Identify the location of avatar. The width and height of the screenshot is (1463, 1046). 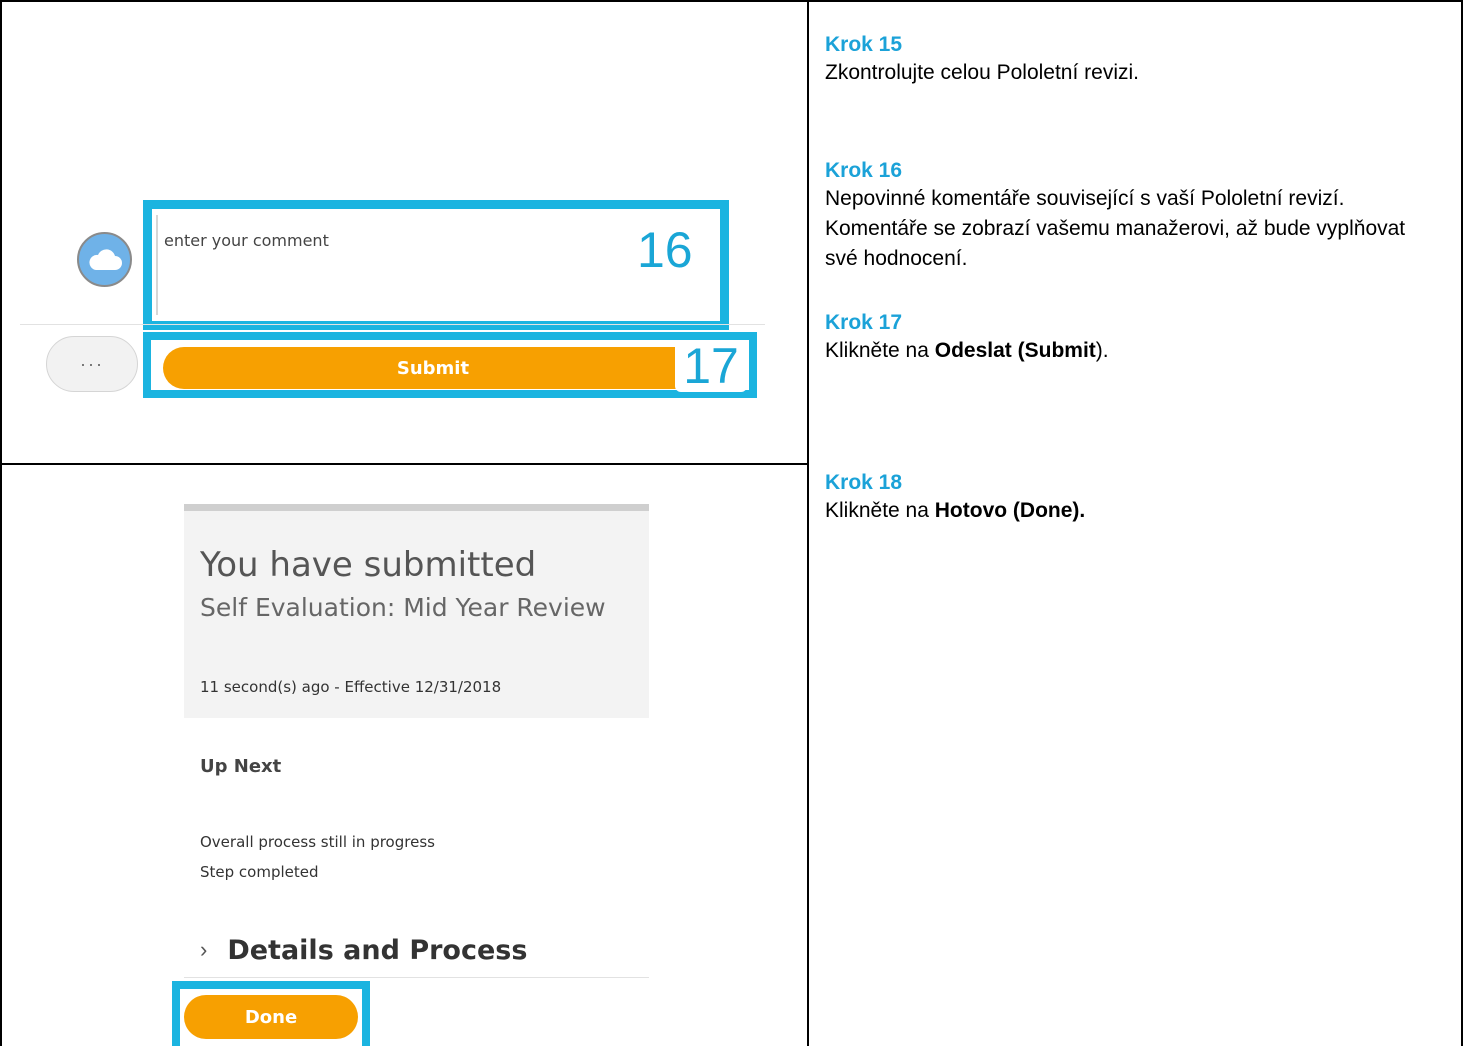
(104, 259).